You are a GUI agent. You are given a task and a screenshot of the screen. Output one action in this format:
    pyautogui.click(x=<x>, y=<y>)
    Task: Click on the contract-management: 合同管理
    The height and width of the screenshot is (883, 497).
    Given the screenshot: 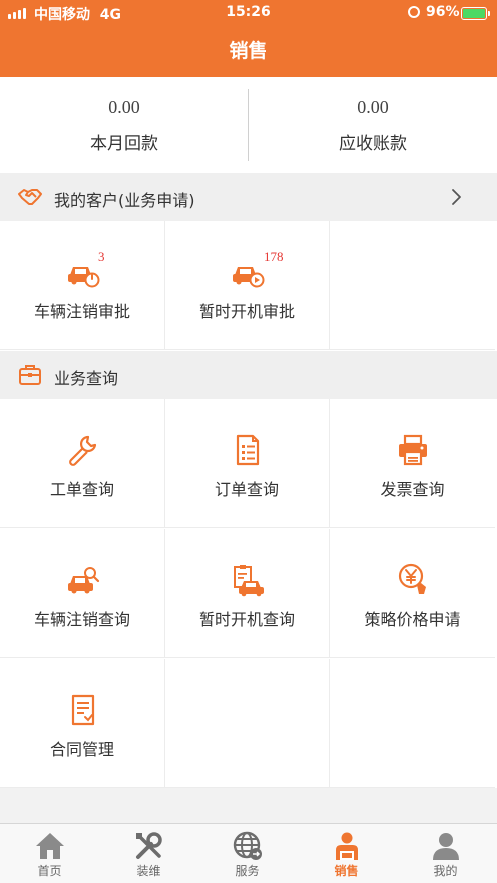 What is the action you would take?
    pyautogui.click(x=82, y=723)
    